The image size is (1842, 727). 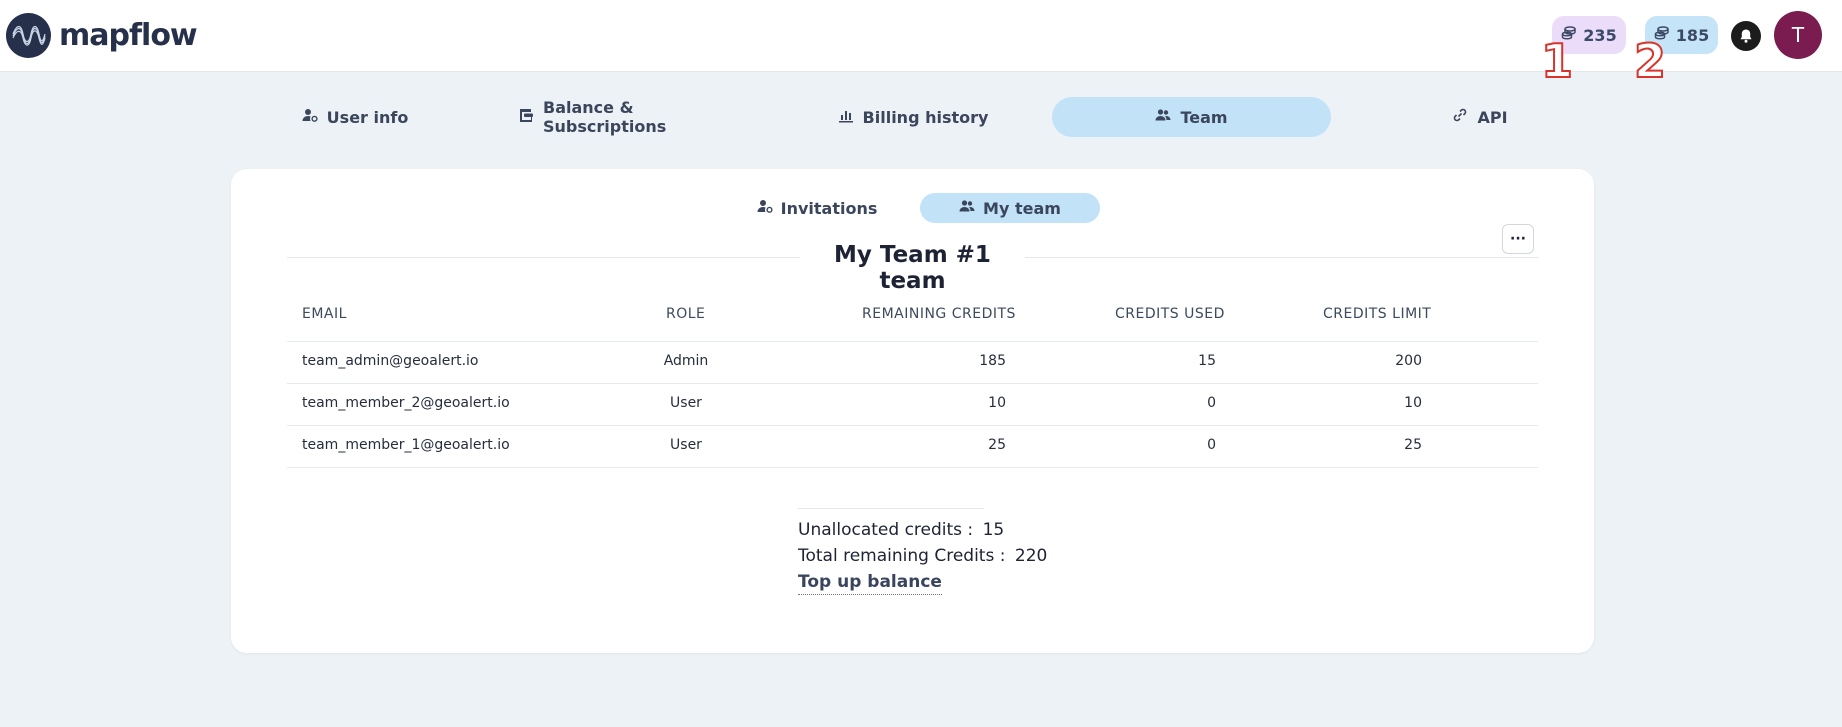 I want to click on personal-credits-value: 235, so click(x=1600, y=35).